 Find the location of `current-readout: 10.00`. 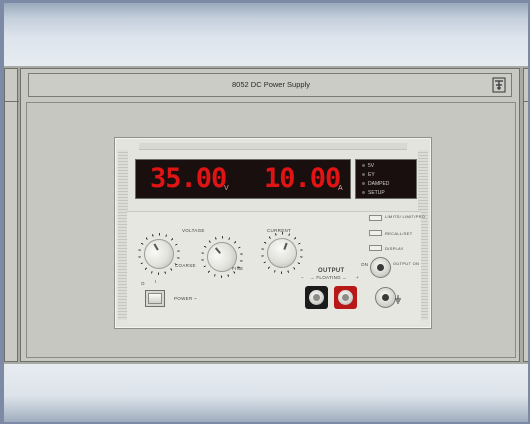

current-readout: 10.00 is located at coordinates (302, 178).